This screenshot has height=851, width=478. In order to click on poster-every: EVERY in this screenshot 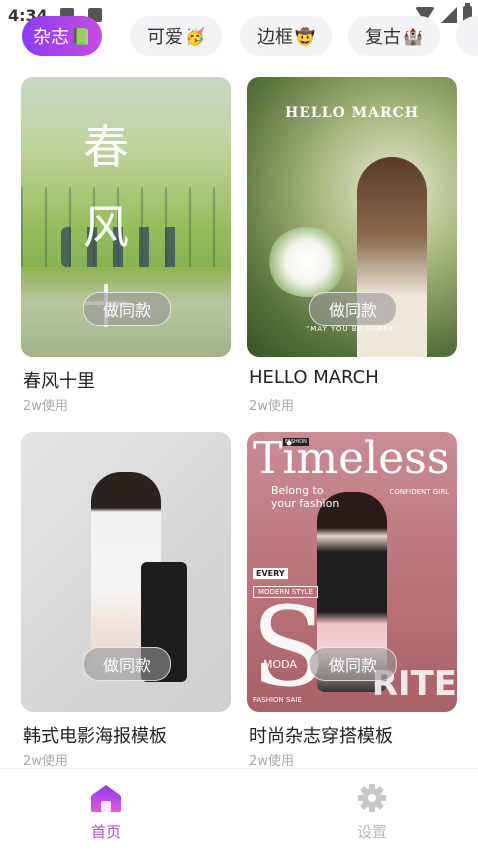, I will do `click(270, 573)`.